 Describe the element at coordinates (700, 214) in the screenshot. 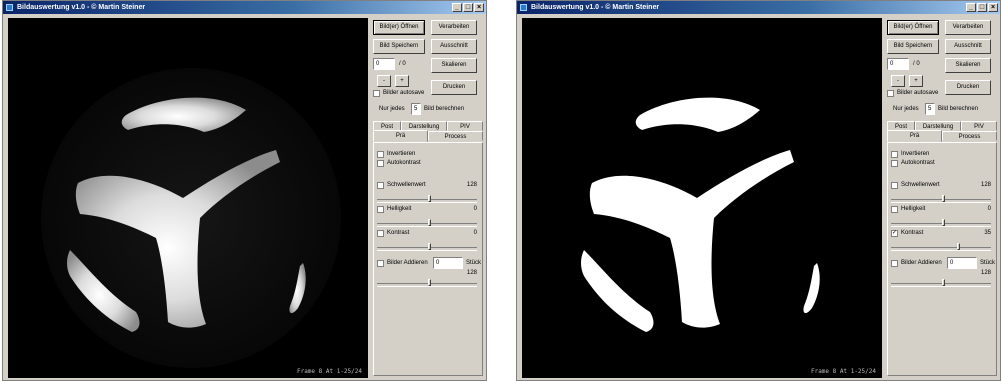

I see `binary-image` at that location.